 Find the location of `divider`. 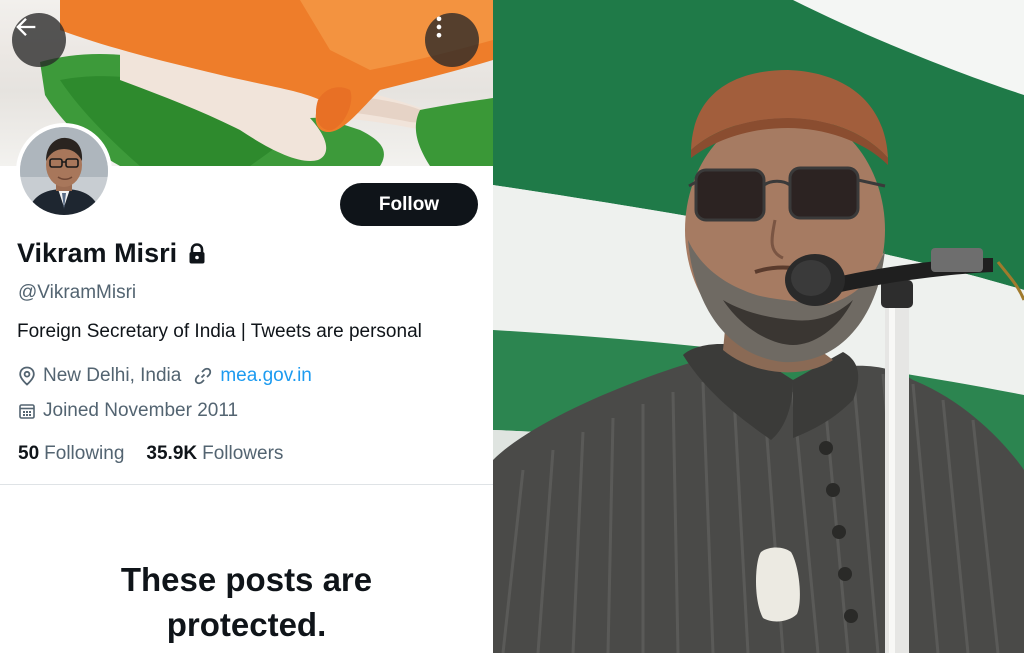

divider is located at coordinates (246, 484).